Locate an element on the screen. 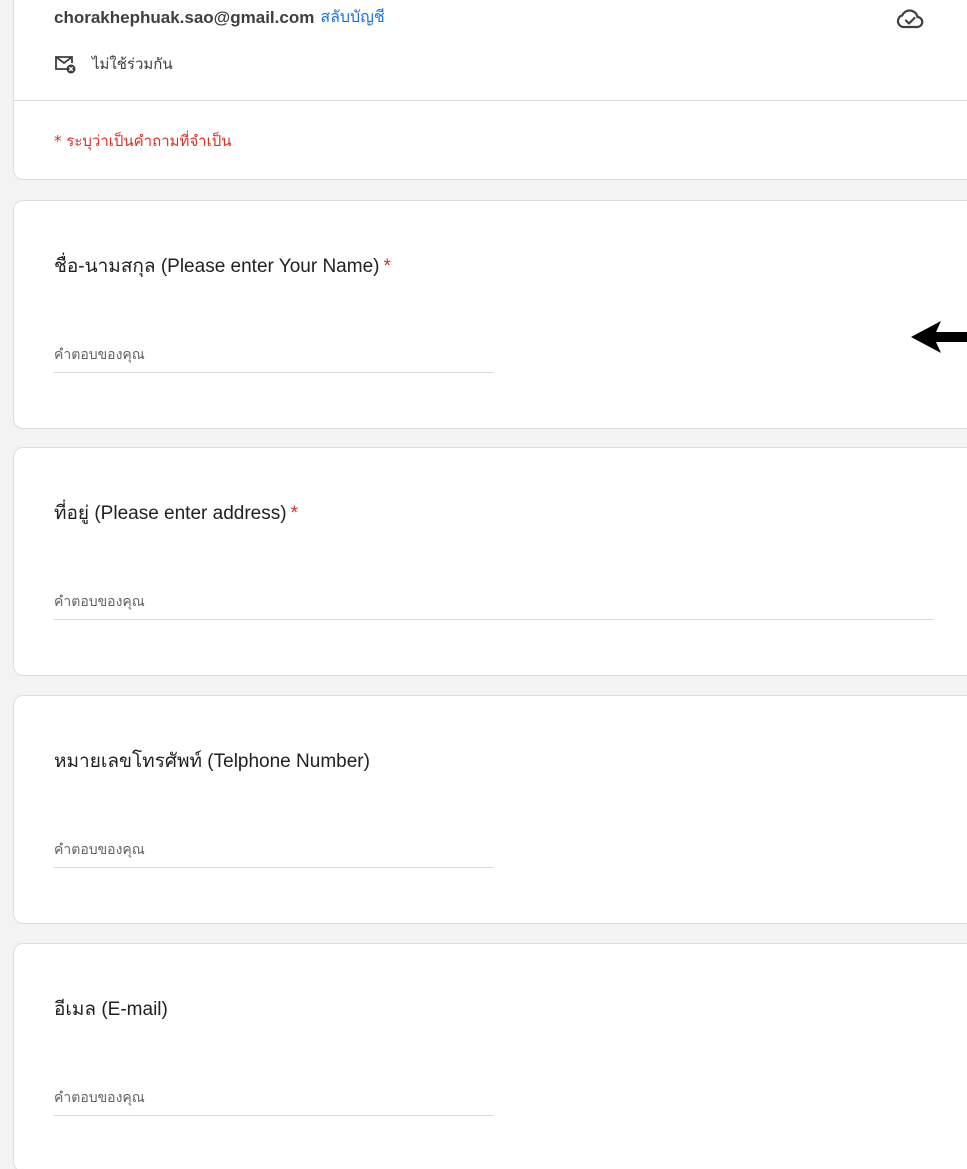  question-title-text: หมายเลขโทรศัพท์ (Telphone Number) is located at coordinates (212, 761).